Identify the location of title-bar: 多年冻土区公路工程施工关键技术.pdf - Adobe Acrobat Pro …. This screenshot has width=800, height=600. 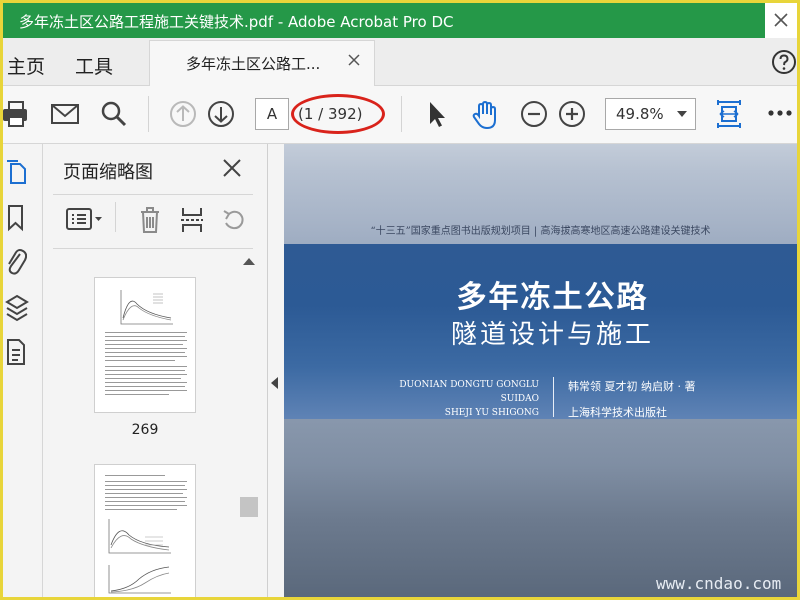
(400, 20).